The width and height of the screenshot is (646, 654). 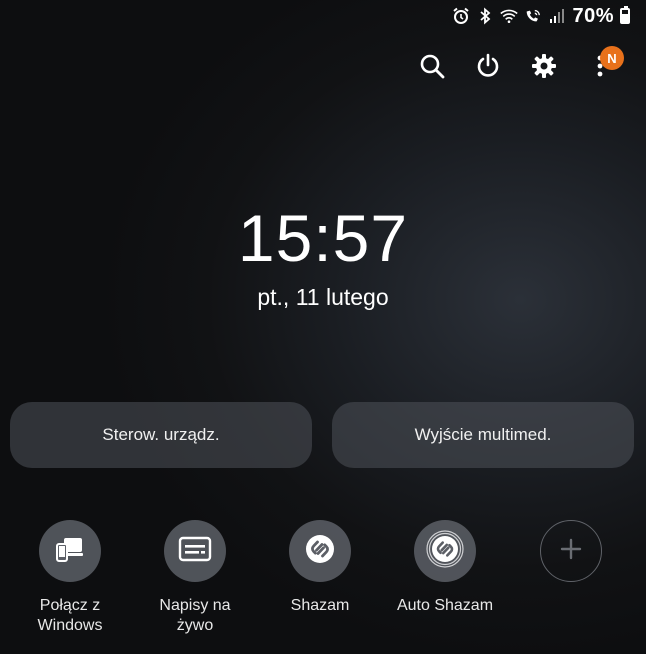 What do you see at coordinates (70, 615) in the screenshot?
I see `tile-label: Połącz z Windows` at bounding box center [70, 615].